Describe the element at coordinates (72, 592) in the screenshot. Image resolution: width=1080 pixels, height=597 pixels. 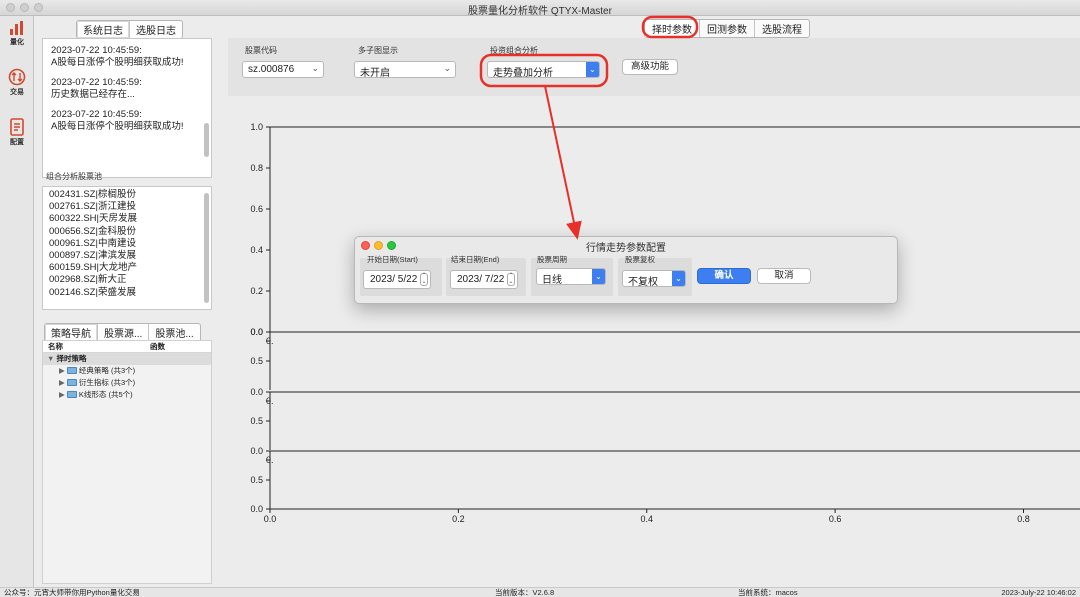
I see `status-left: 公众号：元宵大师带你用Python量化交易` at that location.